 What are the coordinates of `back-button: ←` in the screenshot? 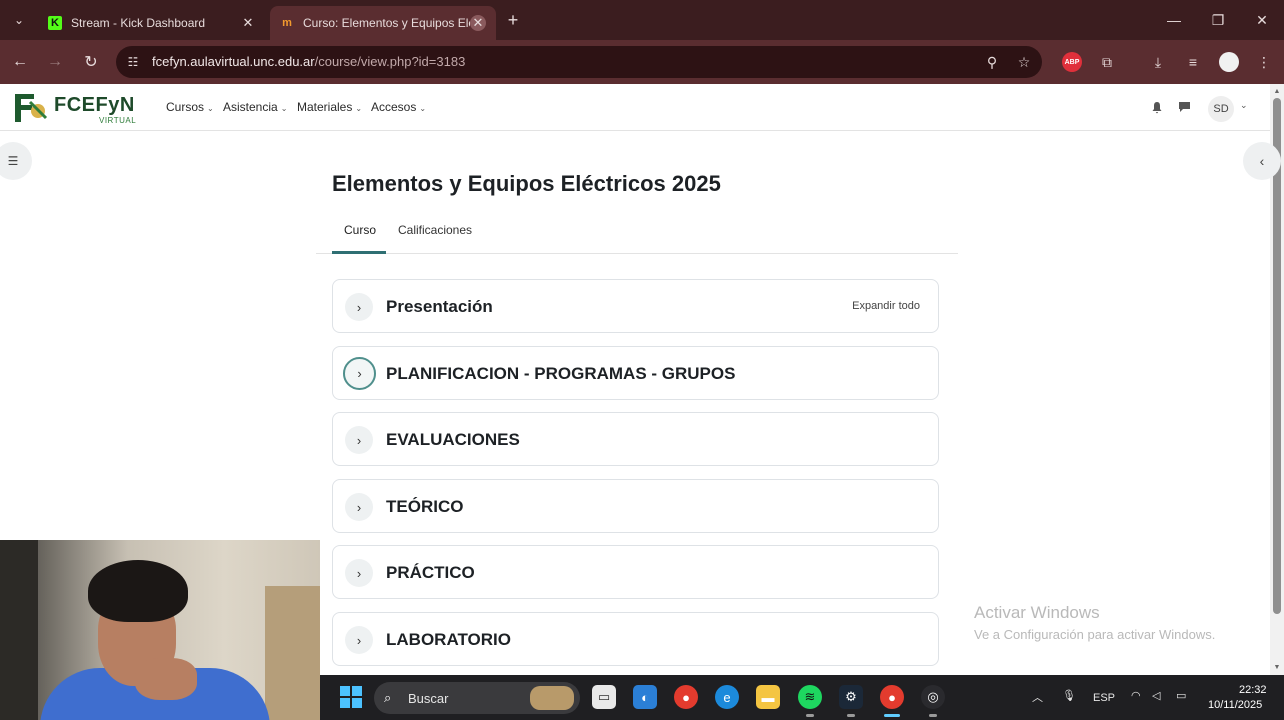 It's located at (20, 62).